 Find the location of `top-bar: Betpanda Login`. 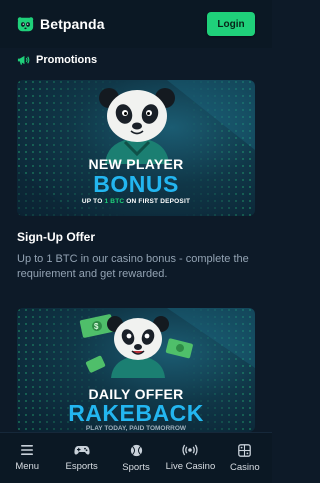

top-bar: Betpanda Login is located at coordinates (136, 24).